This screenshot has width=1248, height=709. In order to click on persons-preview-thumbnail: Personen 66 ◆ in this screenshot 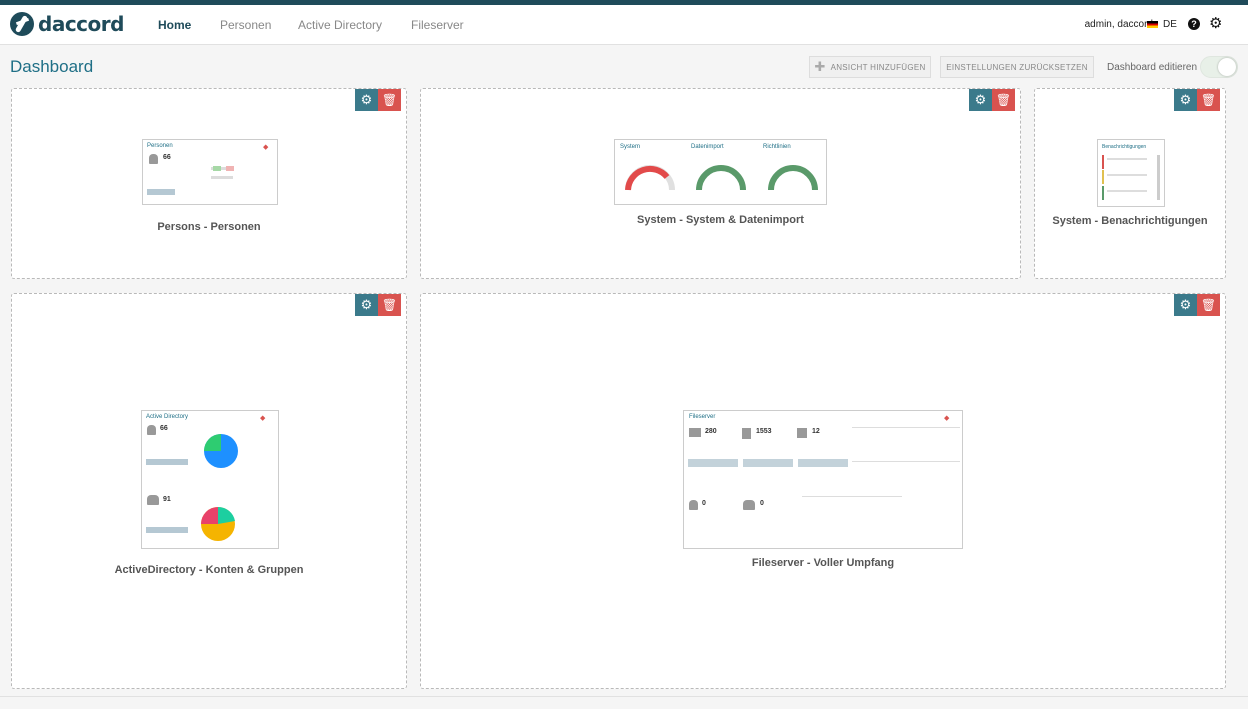, I will do `click(210, 172)`.